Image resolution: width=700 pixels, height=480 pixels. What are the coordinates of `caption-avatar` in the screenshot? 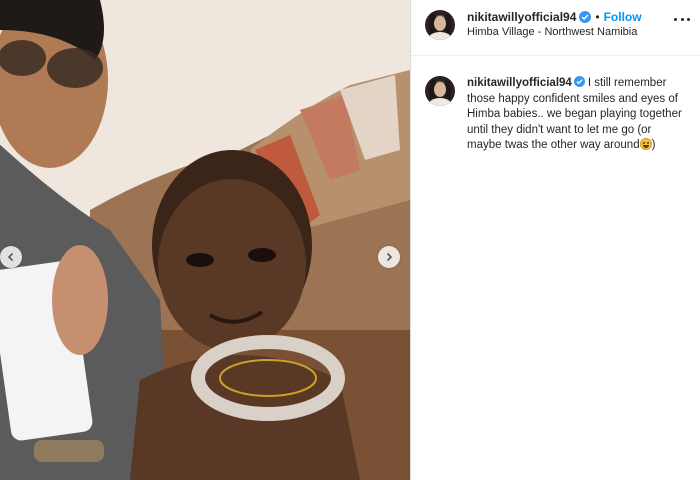 It's located at (440, 91).